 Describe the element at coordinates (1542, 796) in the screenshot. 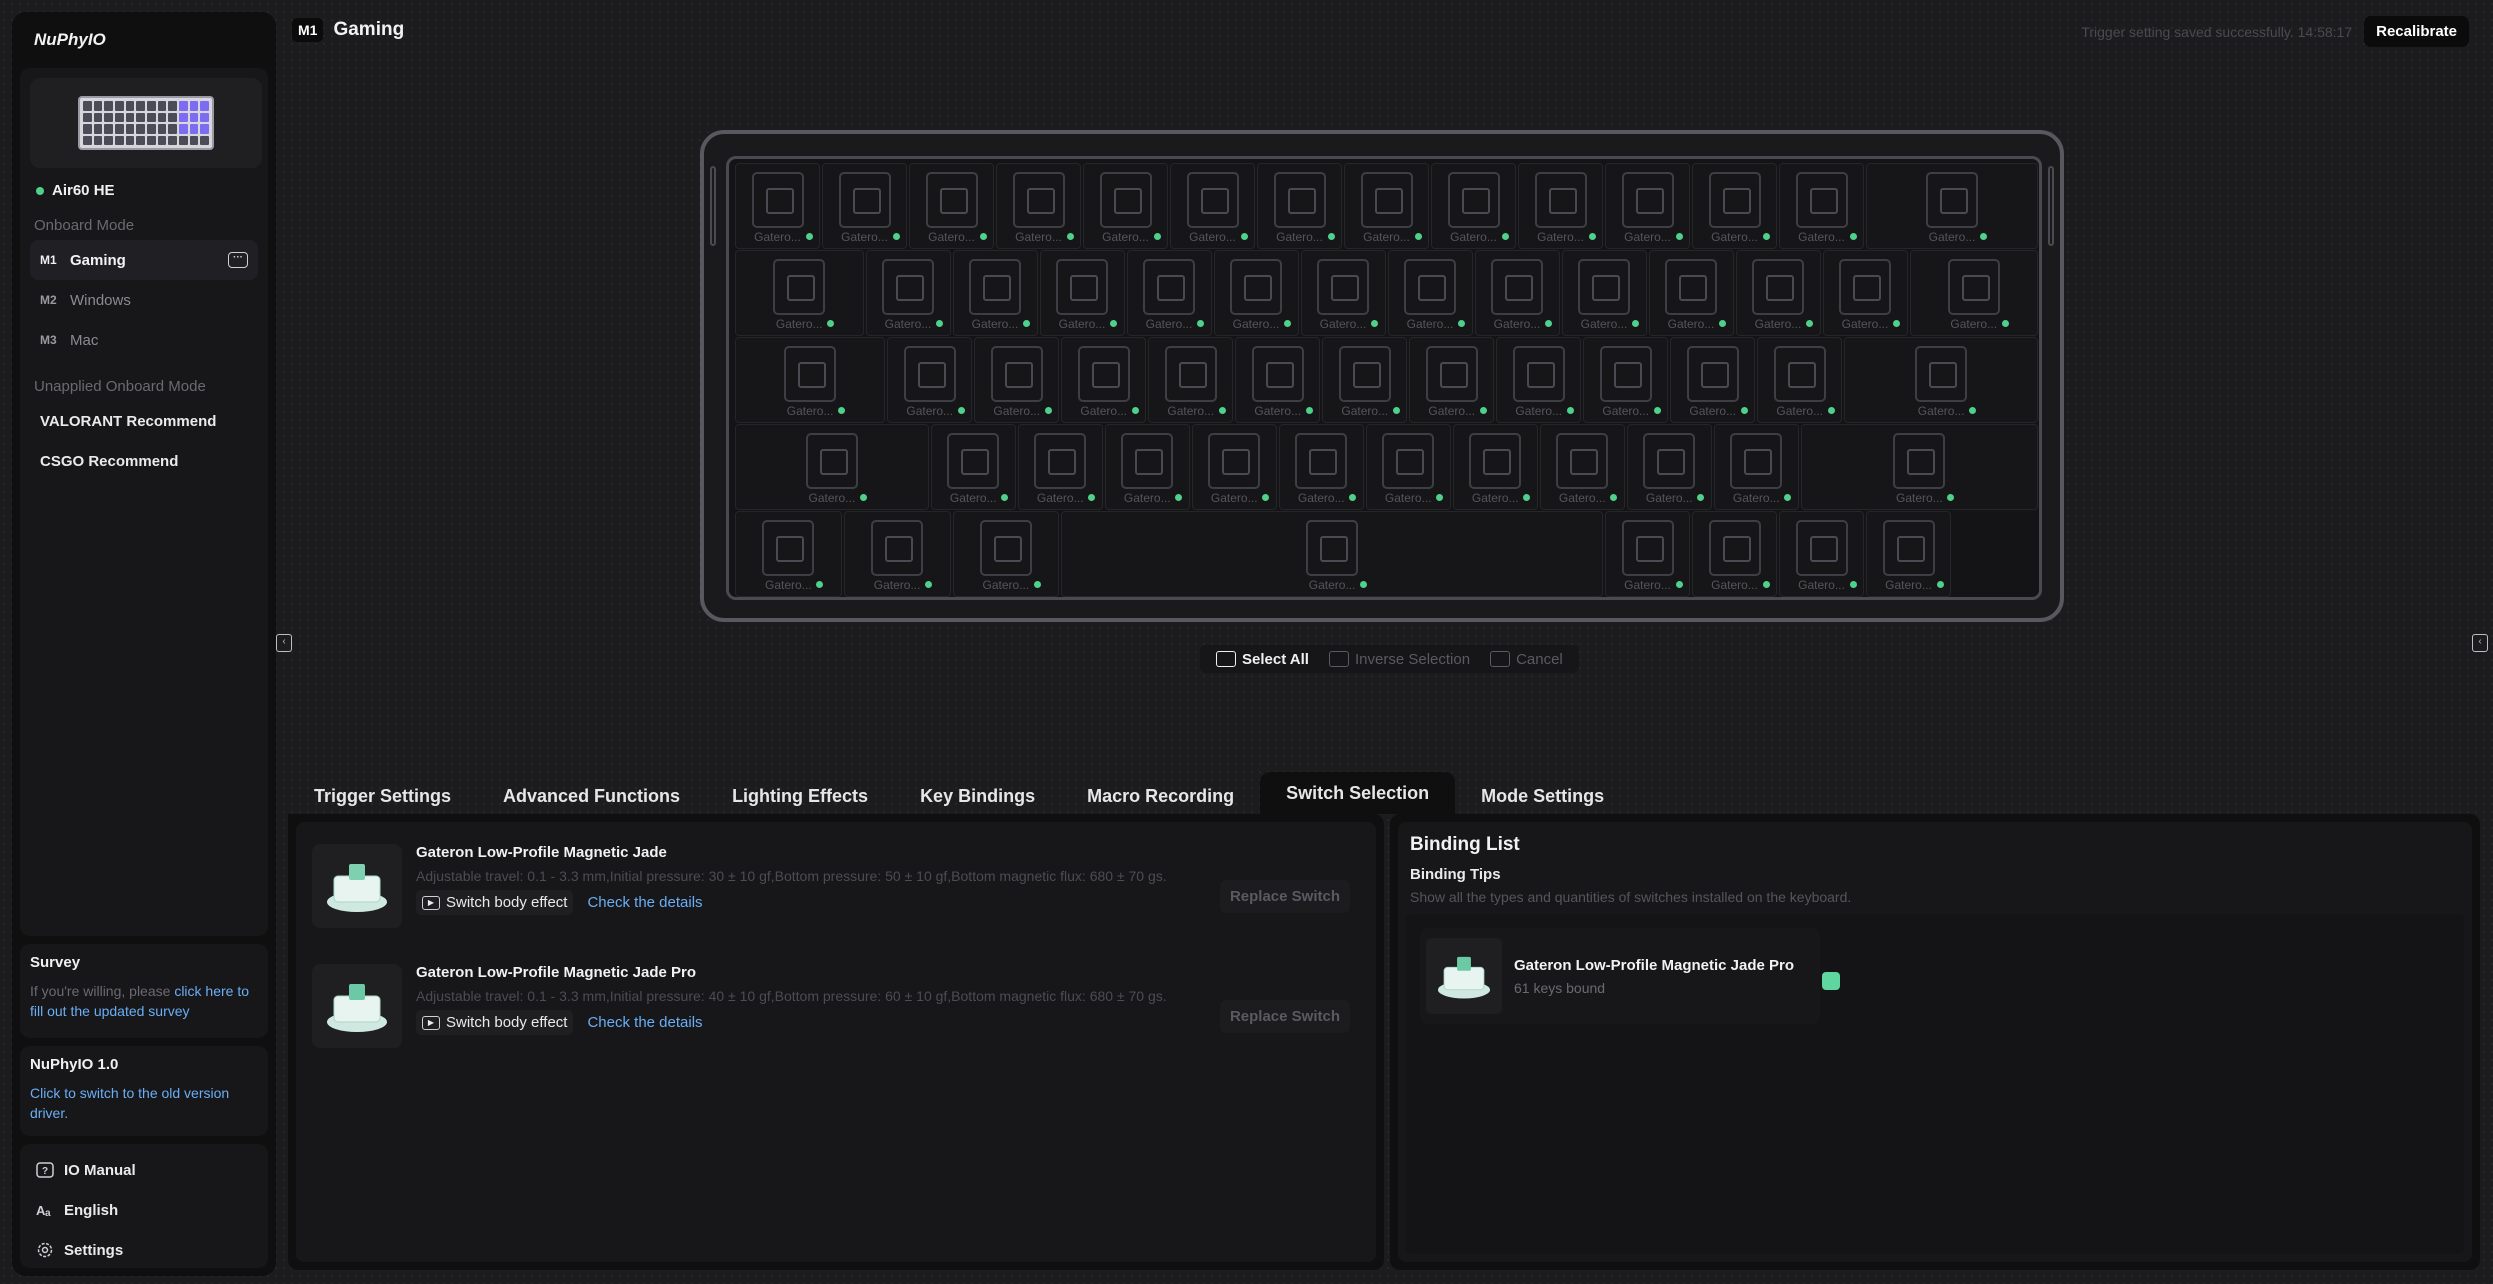

I see `tab-mode-settings: Mode Settings` at that location.